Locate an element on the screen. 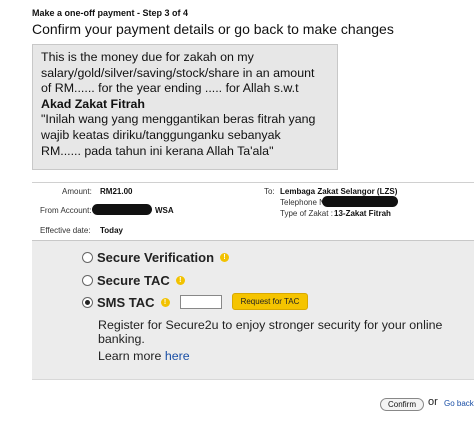 This screenshot has height=439, width=474. option-label: Secure Verification is located at coordinates (156, 257).